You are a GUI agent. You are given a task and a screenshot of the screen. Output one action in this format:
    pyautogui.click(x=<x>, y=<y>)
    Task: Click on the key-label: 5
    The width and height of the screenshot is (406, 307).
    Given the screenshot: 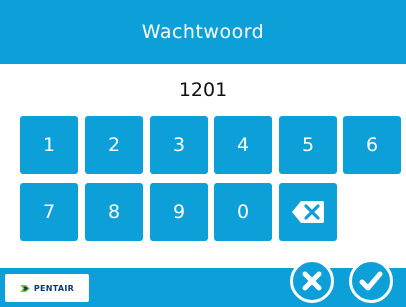 What is the action you would take?
    pyautogui.click(x=308, y=145)
    